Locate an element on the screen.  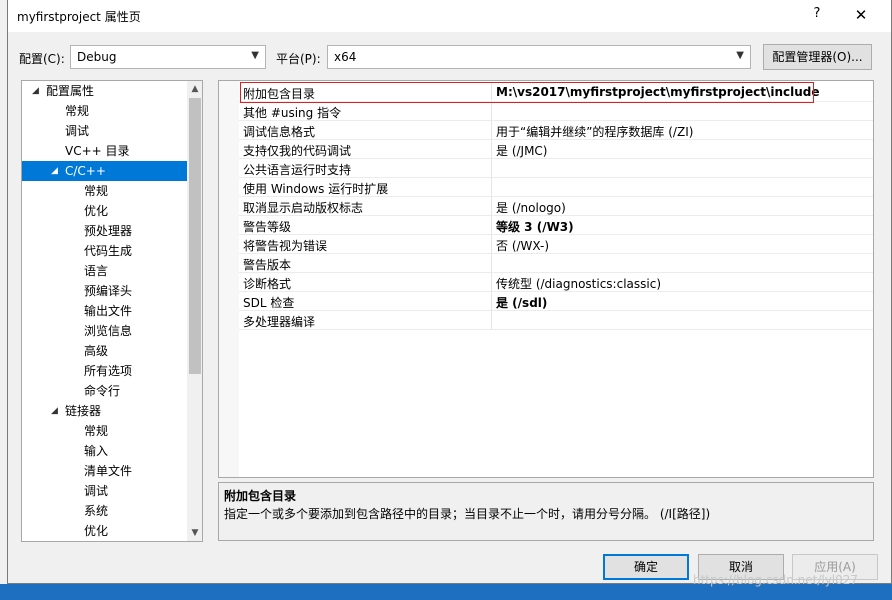
tree-item-label: 链接器 is located at coordinates (83, 411).